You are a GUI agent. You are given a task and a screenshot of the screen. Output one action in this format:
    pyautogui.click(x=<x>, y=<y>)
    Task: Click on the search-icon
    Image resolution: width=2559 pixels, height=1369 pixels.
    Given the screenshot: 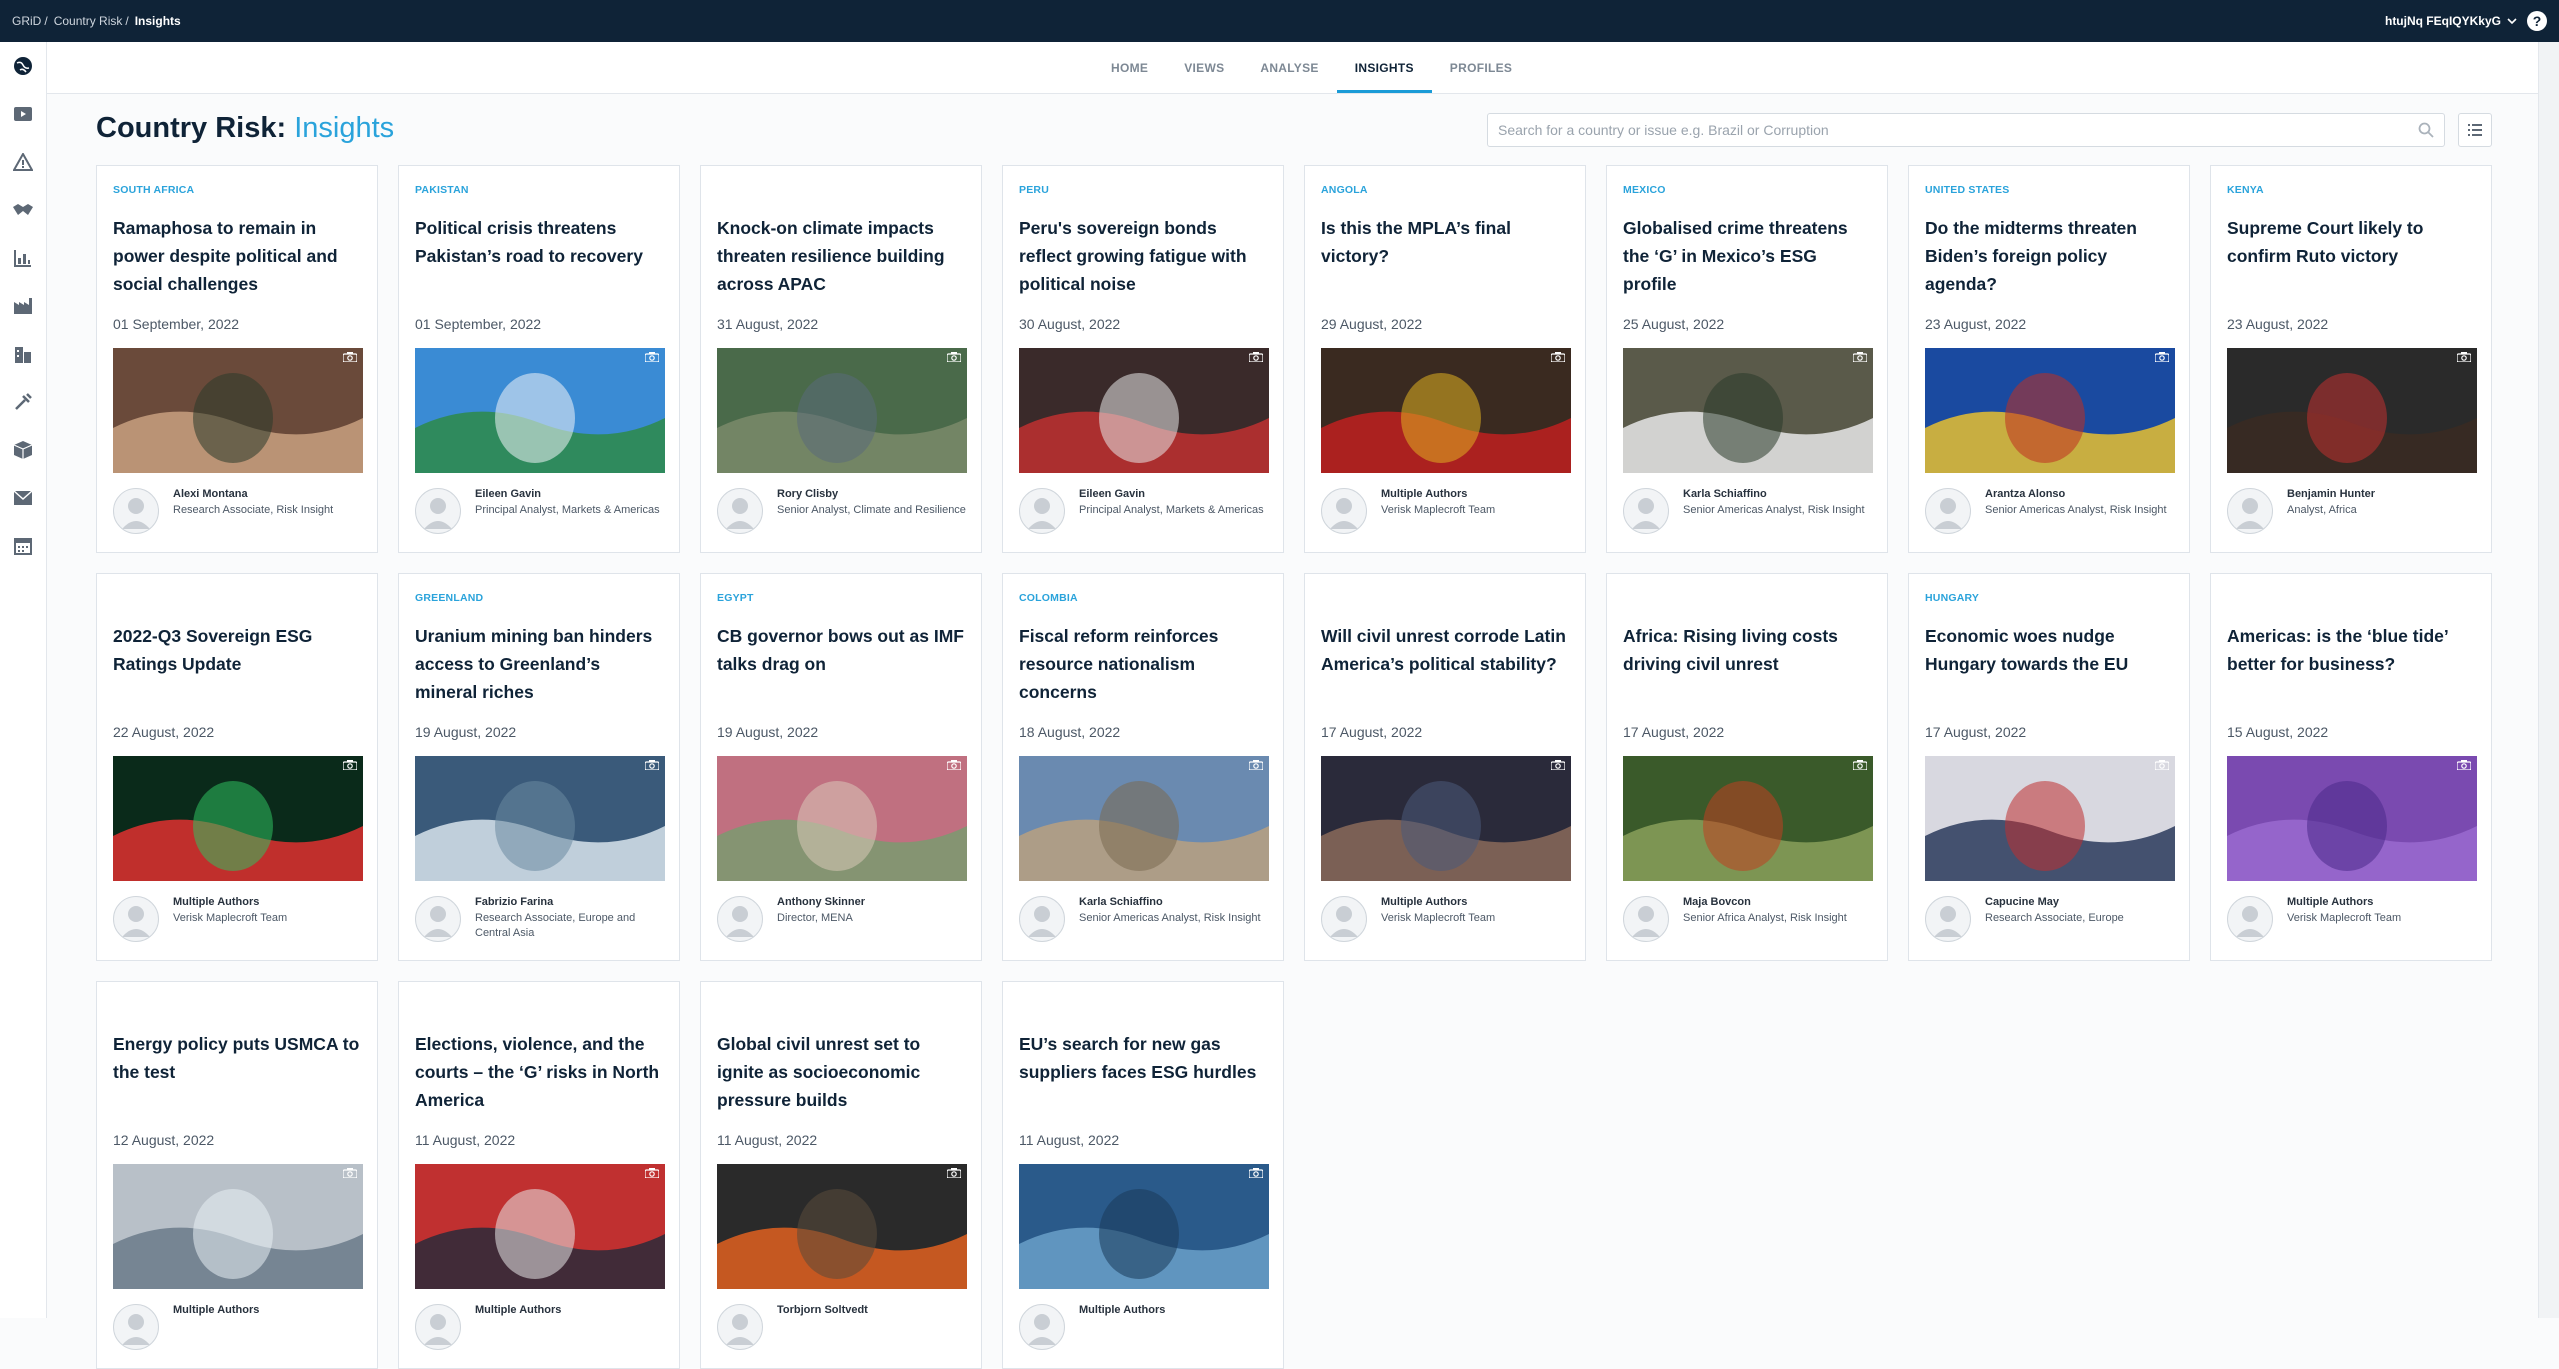 What is the action you would take?
    pyautogui.click(x=2426, y=130)
    